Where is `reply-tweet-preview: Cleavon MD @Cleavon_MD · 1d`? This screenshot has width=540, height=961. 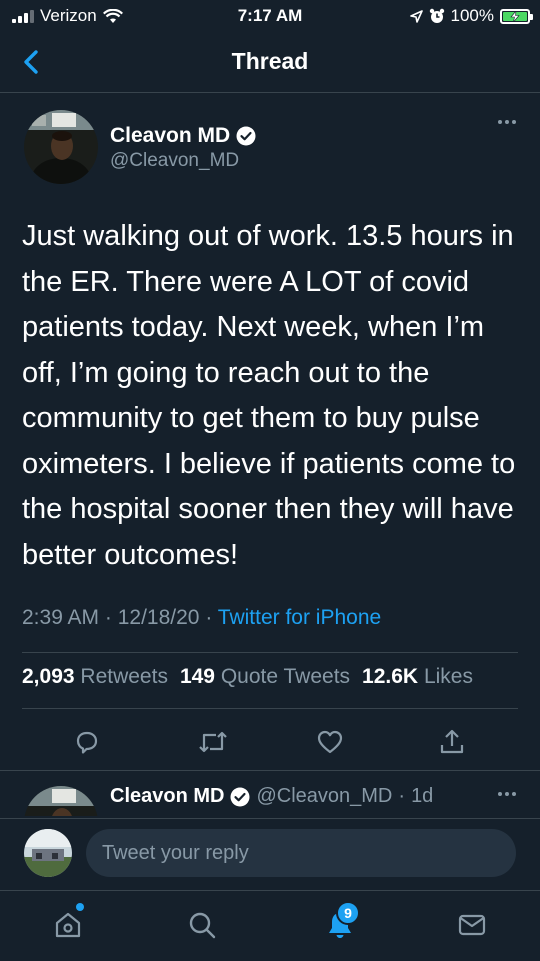
reply-tweet-preview: Cleavon MD @Cleavon_MD · 1d is located at coordinates (270, 799).